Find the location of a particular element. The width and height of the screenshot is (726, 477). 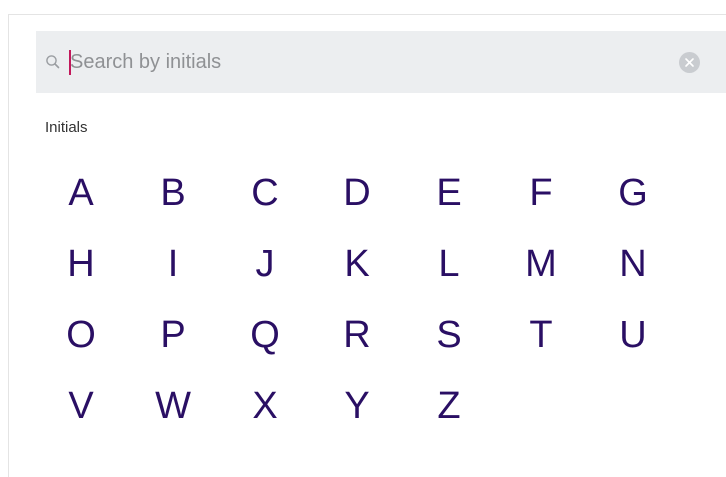

letter-button-i: I is located at coordinates (173, 264).